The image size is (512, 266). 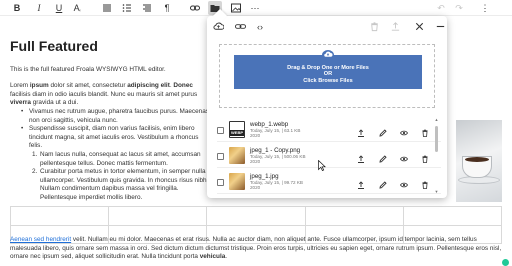 I want to click on document-title: Full Featured, so click(x=54, y=46).